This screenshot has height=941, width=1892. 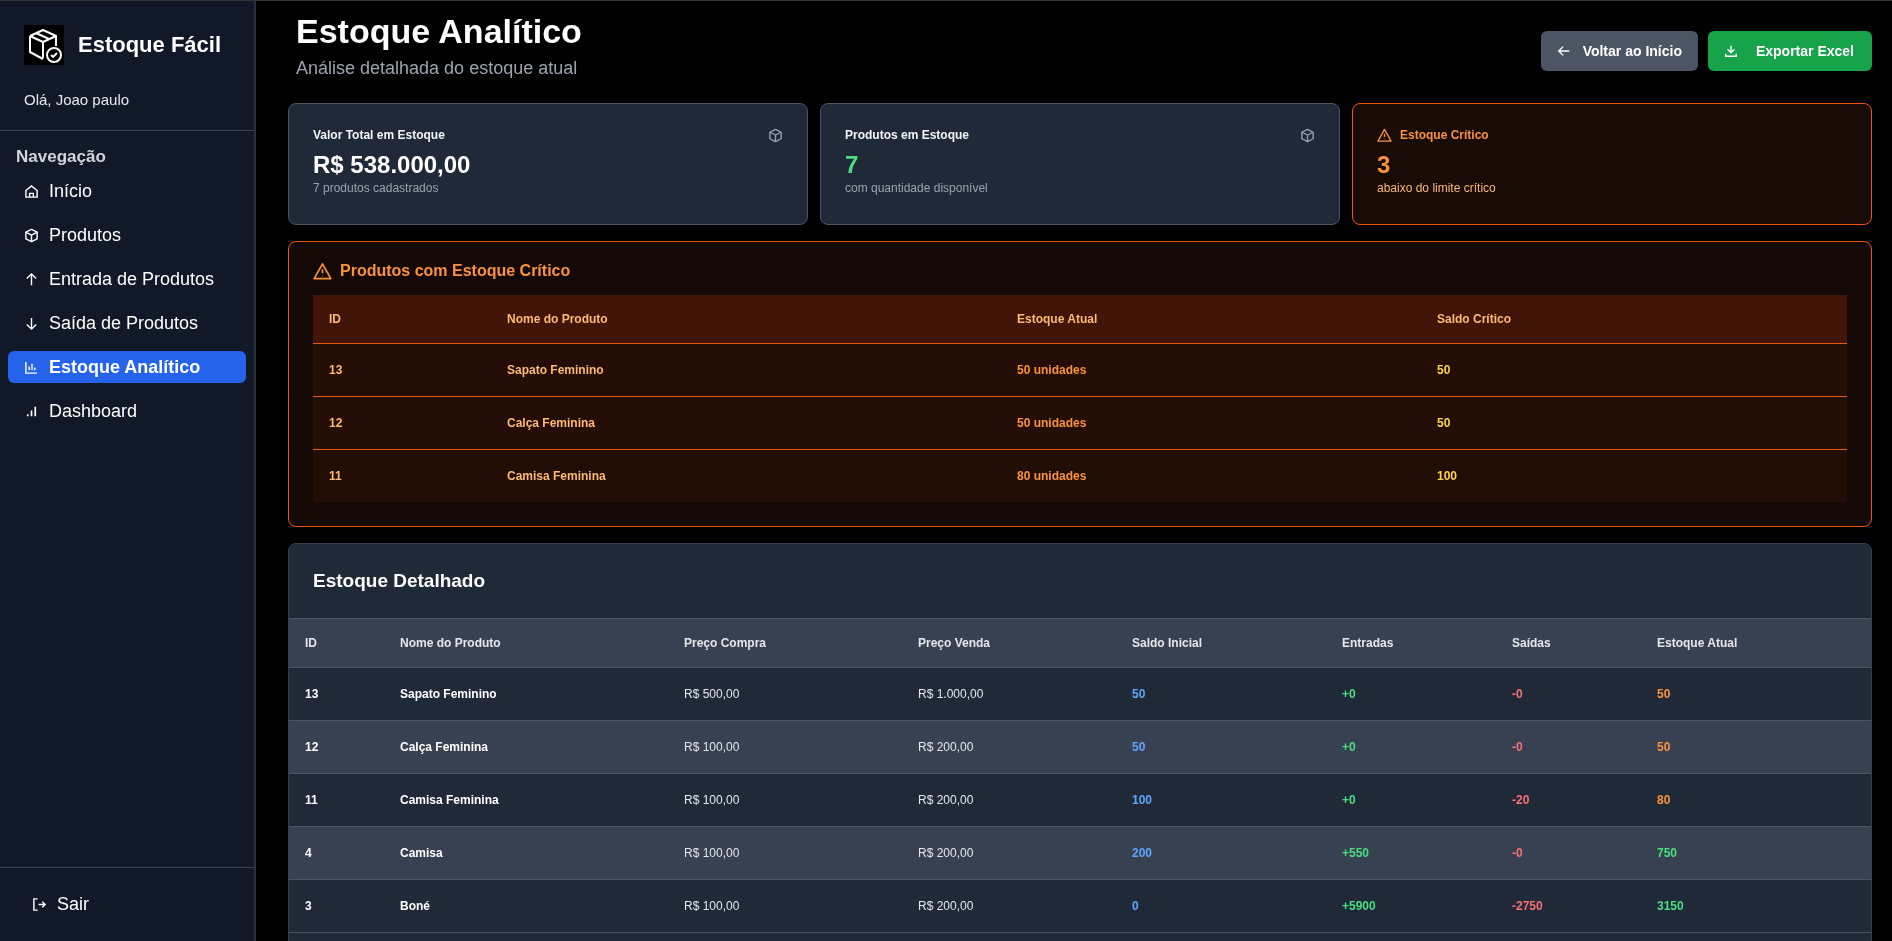 I want to click on arrow-up-icon, so click(x=31, y=279).